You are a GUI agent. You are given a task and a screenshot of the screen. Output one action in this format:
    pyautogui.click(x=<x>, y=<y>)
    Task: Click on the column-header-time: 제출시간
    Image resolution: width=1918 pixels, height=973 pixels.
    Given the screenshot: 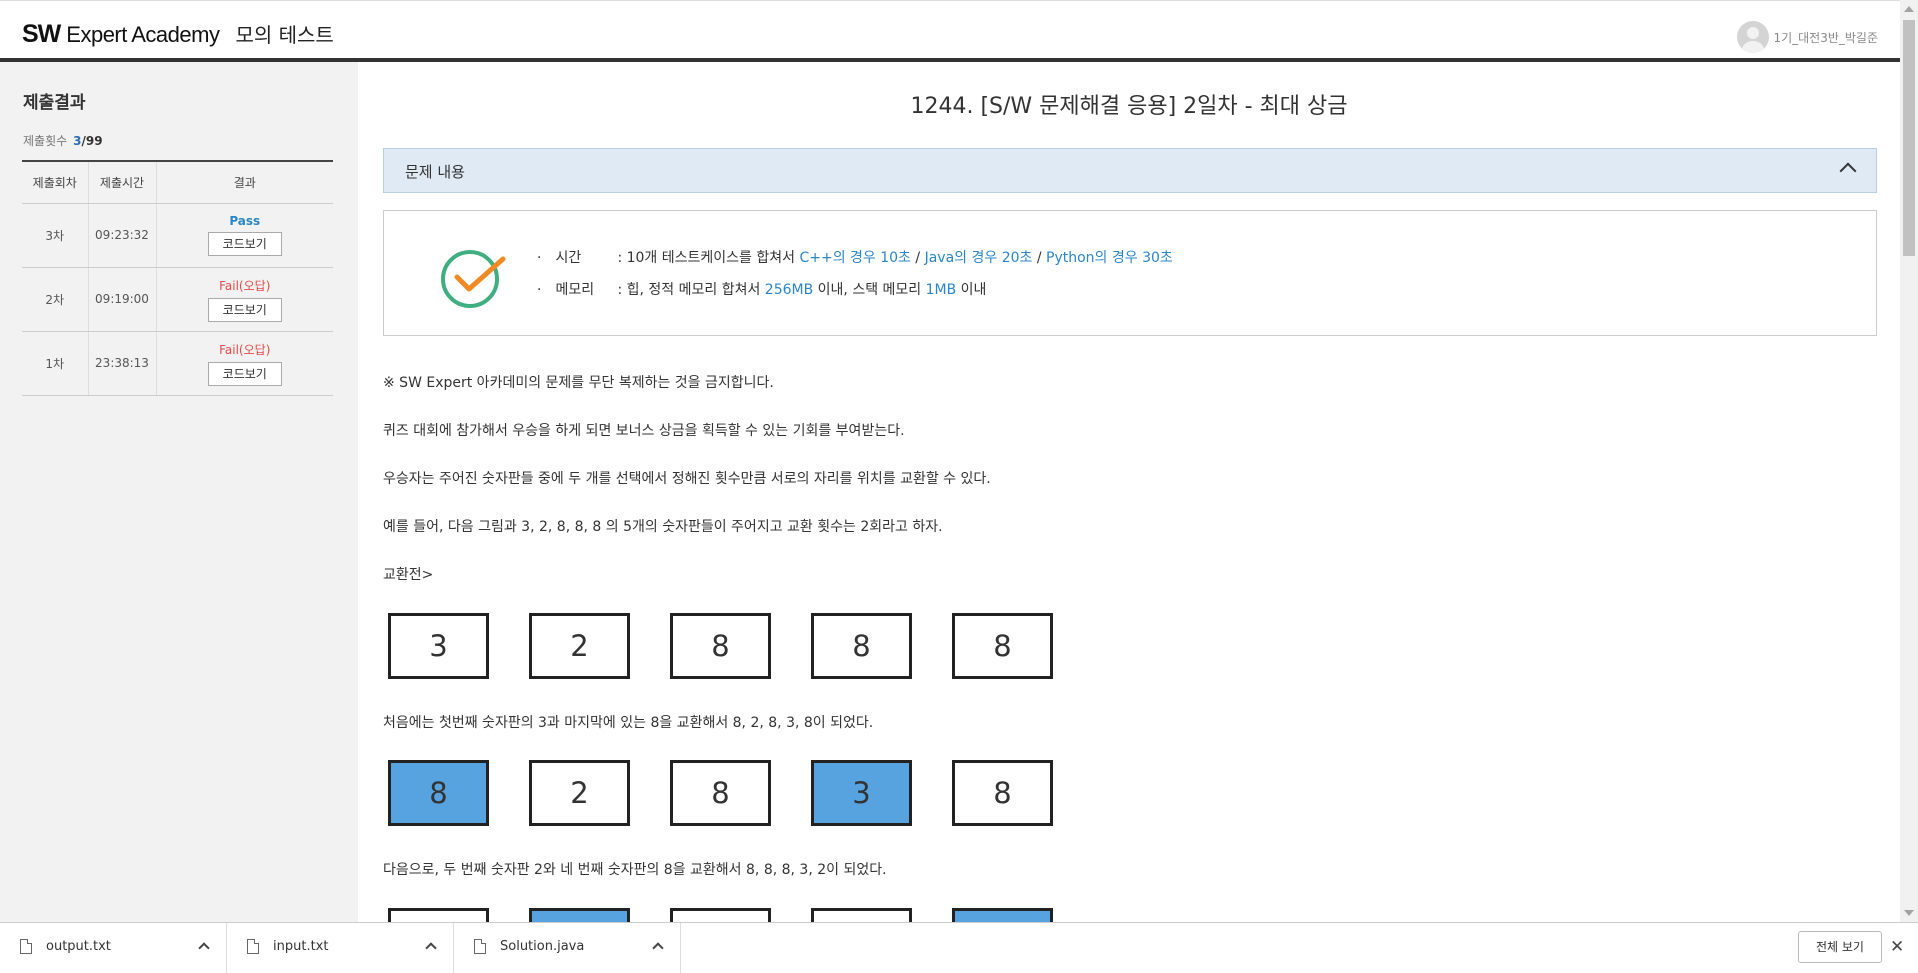 What is the action you would take?
    pyautogui.click(x=121, y=182)
    